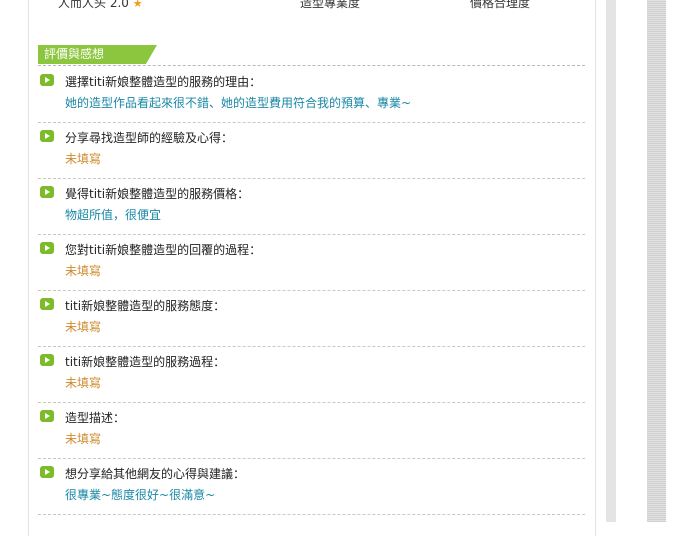 This screenshot has width=678, height=536. Describe the element at coordinates (311, 55) in the screenshot. I see `section-header: 評價與感想` at that location.